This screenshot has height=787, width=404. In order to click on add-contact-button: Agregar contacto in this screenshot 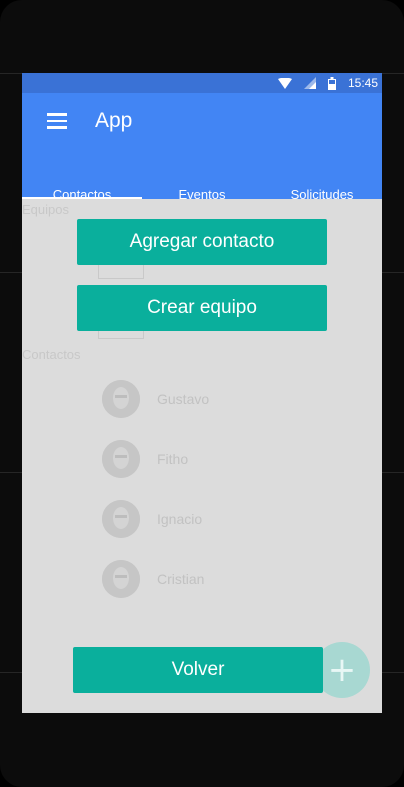, I will do `click(202, 242)`.